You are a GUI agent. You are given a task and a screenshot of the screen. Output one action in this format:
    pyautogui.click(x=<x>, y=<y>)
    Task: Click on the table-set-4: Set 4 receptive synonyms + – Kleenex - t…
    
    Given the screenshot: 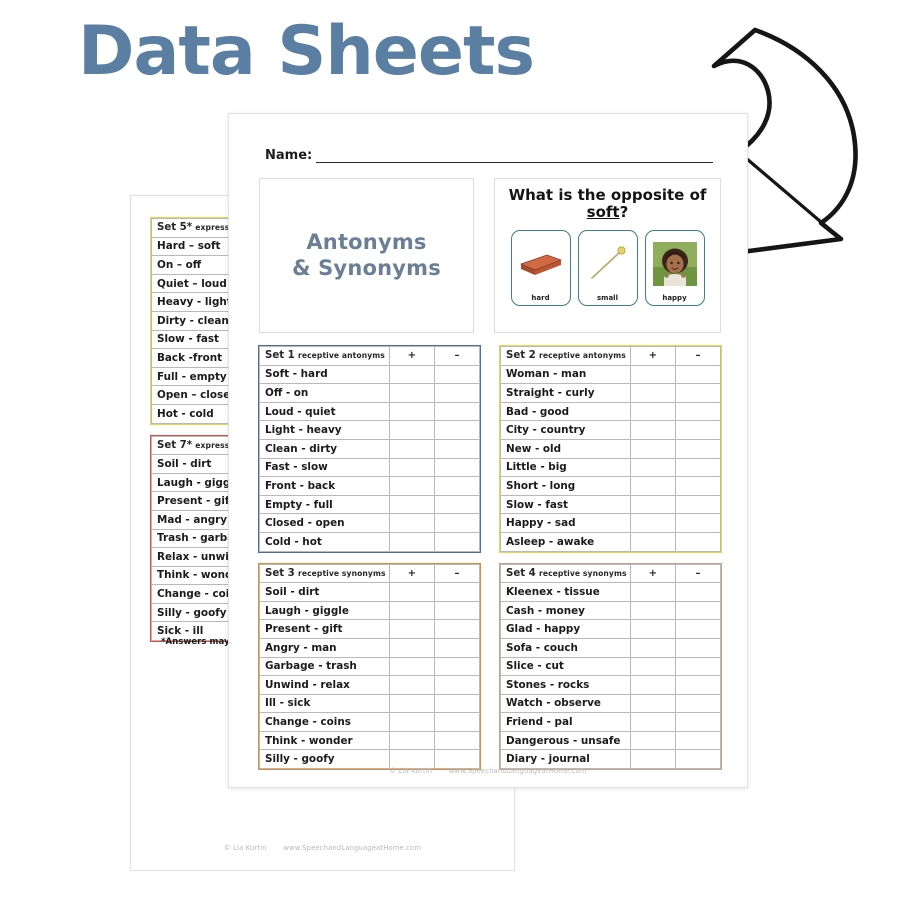 What is the action you would take?
    pyautogui.click(x=610, y=666)
    